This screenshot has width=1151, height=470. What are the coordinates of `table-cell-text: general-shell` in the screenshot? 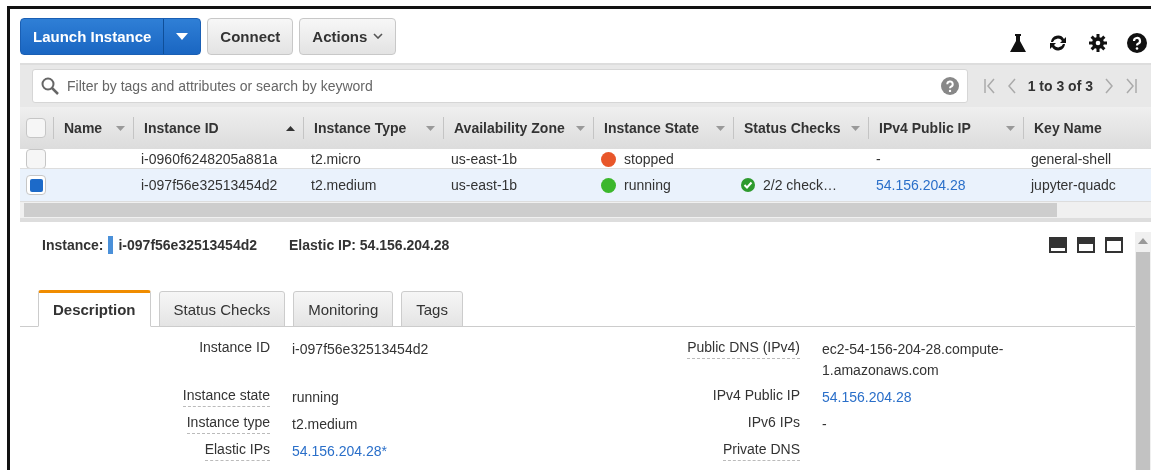 It's located at (1071, 159).